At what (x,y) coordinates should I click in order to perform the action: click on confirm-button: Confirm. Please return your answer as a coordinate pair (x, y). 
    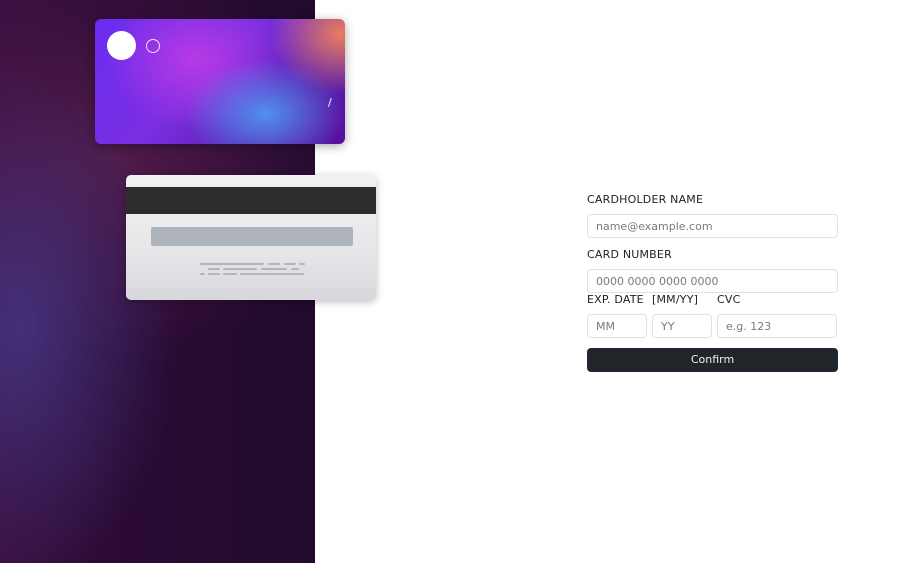
    Looking at the image, I should click on (712, 360).